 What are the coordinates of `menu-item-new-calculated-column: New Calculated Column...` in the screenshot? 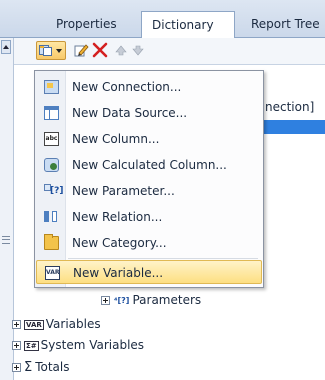 It's located at (149, 165).